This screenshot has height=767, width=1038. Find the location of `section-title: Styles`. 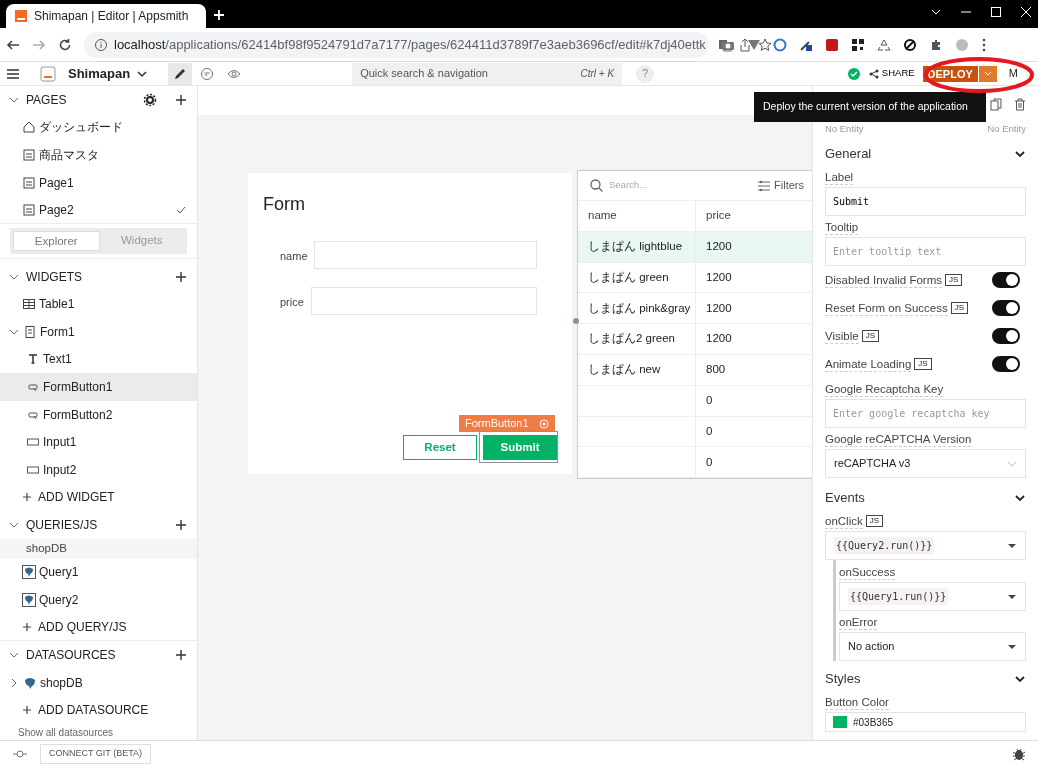

section-title: Styles is located at coordinates (843, 679).